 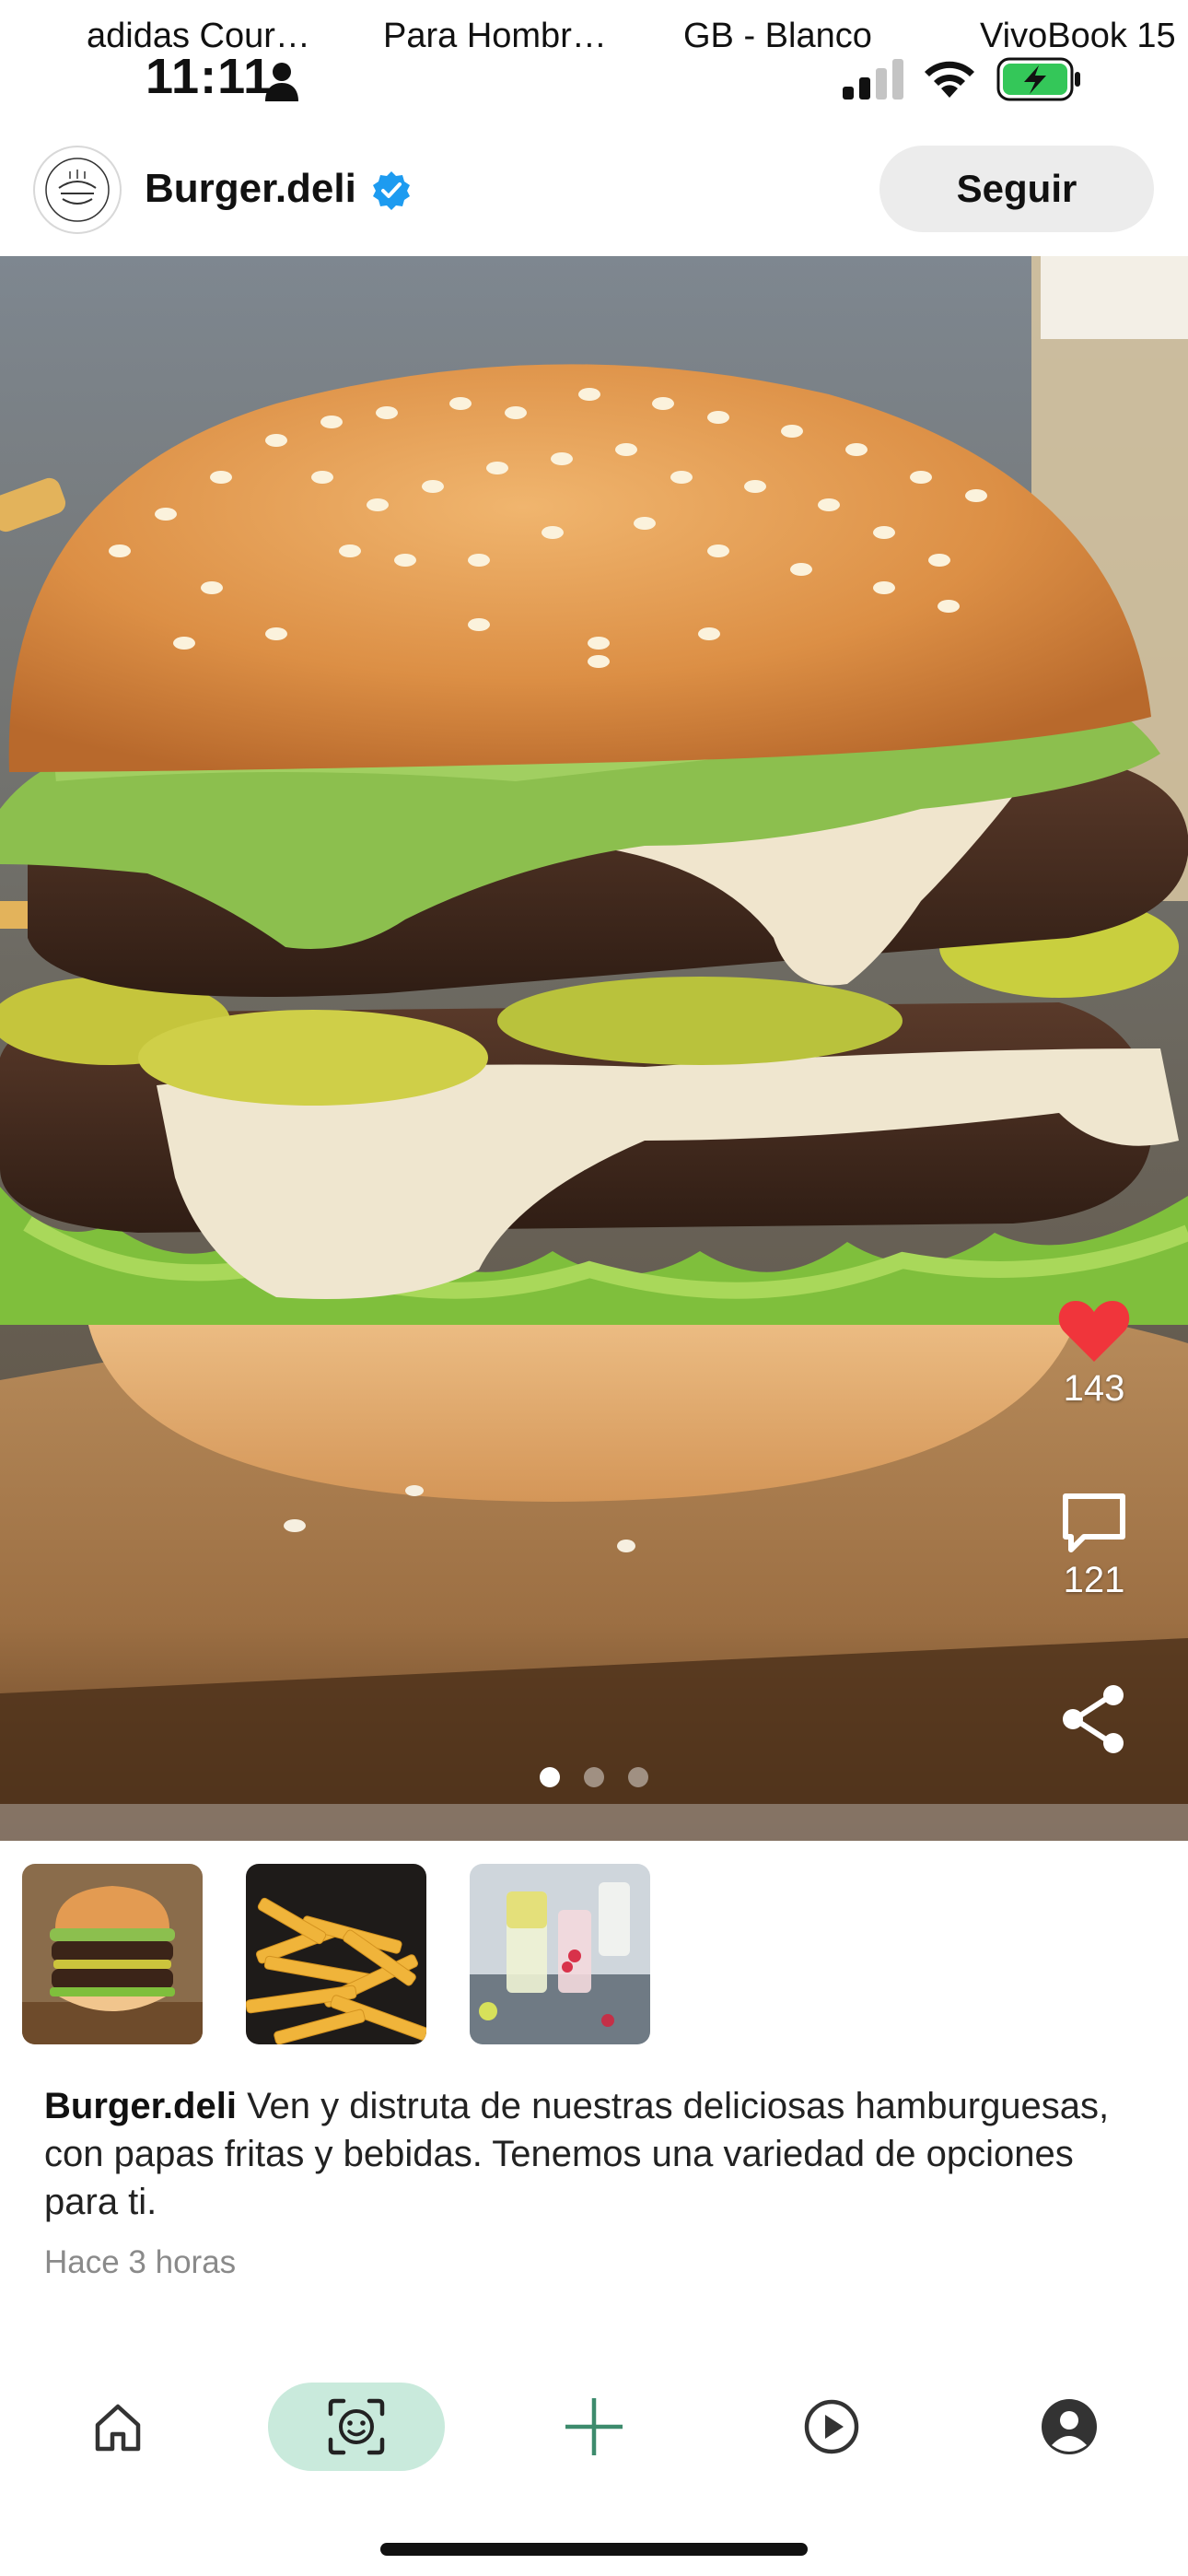 I want to click on status-time: 11:11, so click(x=209, y=76).